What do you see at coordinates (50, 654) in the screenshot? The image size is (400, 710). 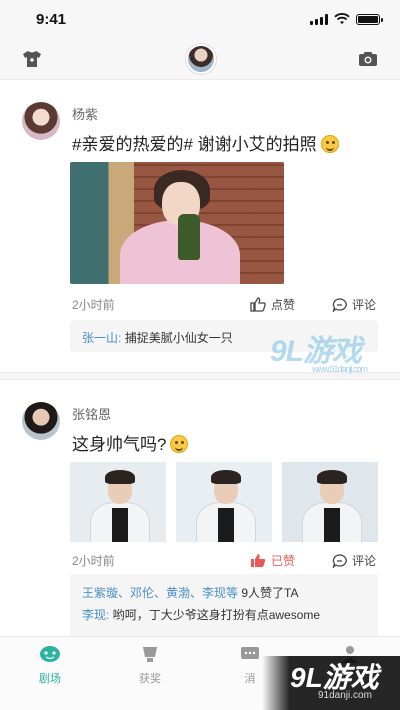 I see `theater-icon` at bounding box center [50, 654].